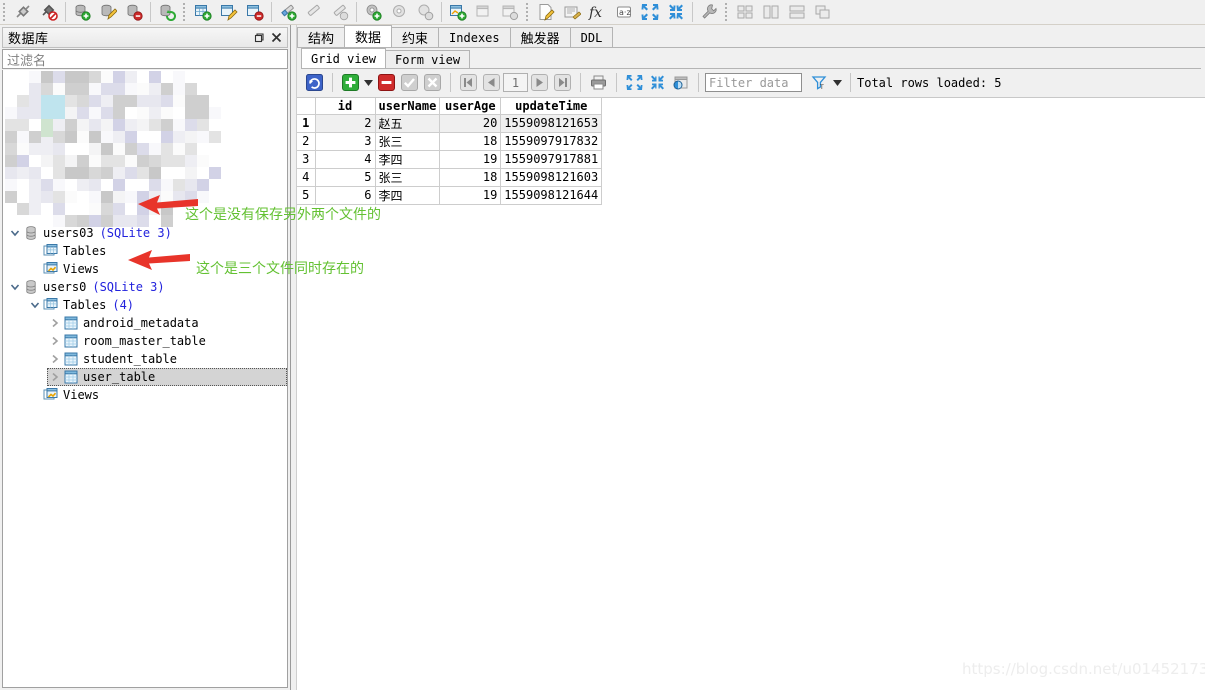  I want to click on tab-DDL: DDL, so click(591, 37).